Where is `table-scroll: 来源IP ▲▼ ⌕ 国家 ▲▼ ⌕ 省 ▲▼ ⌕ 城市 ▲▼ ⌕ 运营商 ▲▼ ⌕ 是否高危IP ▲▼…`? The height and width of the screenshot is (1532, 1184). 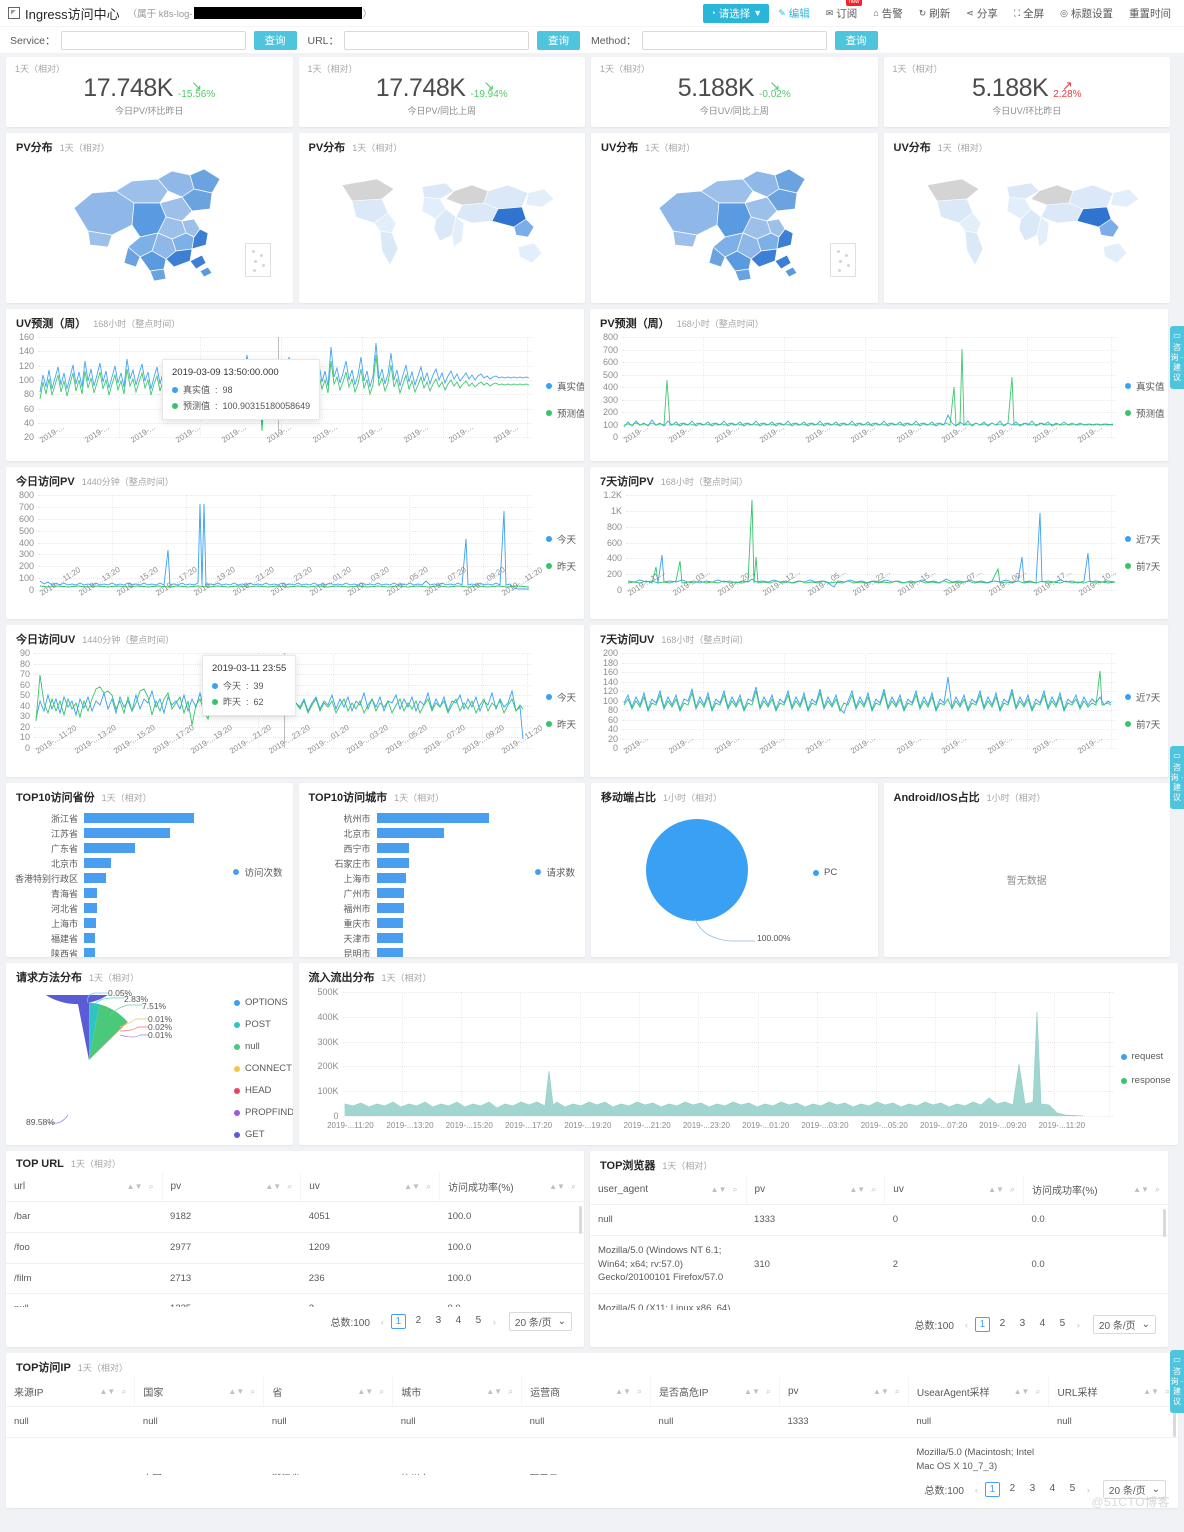
table-scroll: 来源IP ▲▼ ⌕ 国家 ▲▼ ⌕ 省 ▲▼ ⌕ 城市 ▲▼ ⌕ 运营商 ▲▼ ⌕ 是否高危IP ▲▼… is located at coordinates (592, 1426).